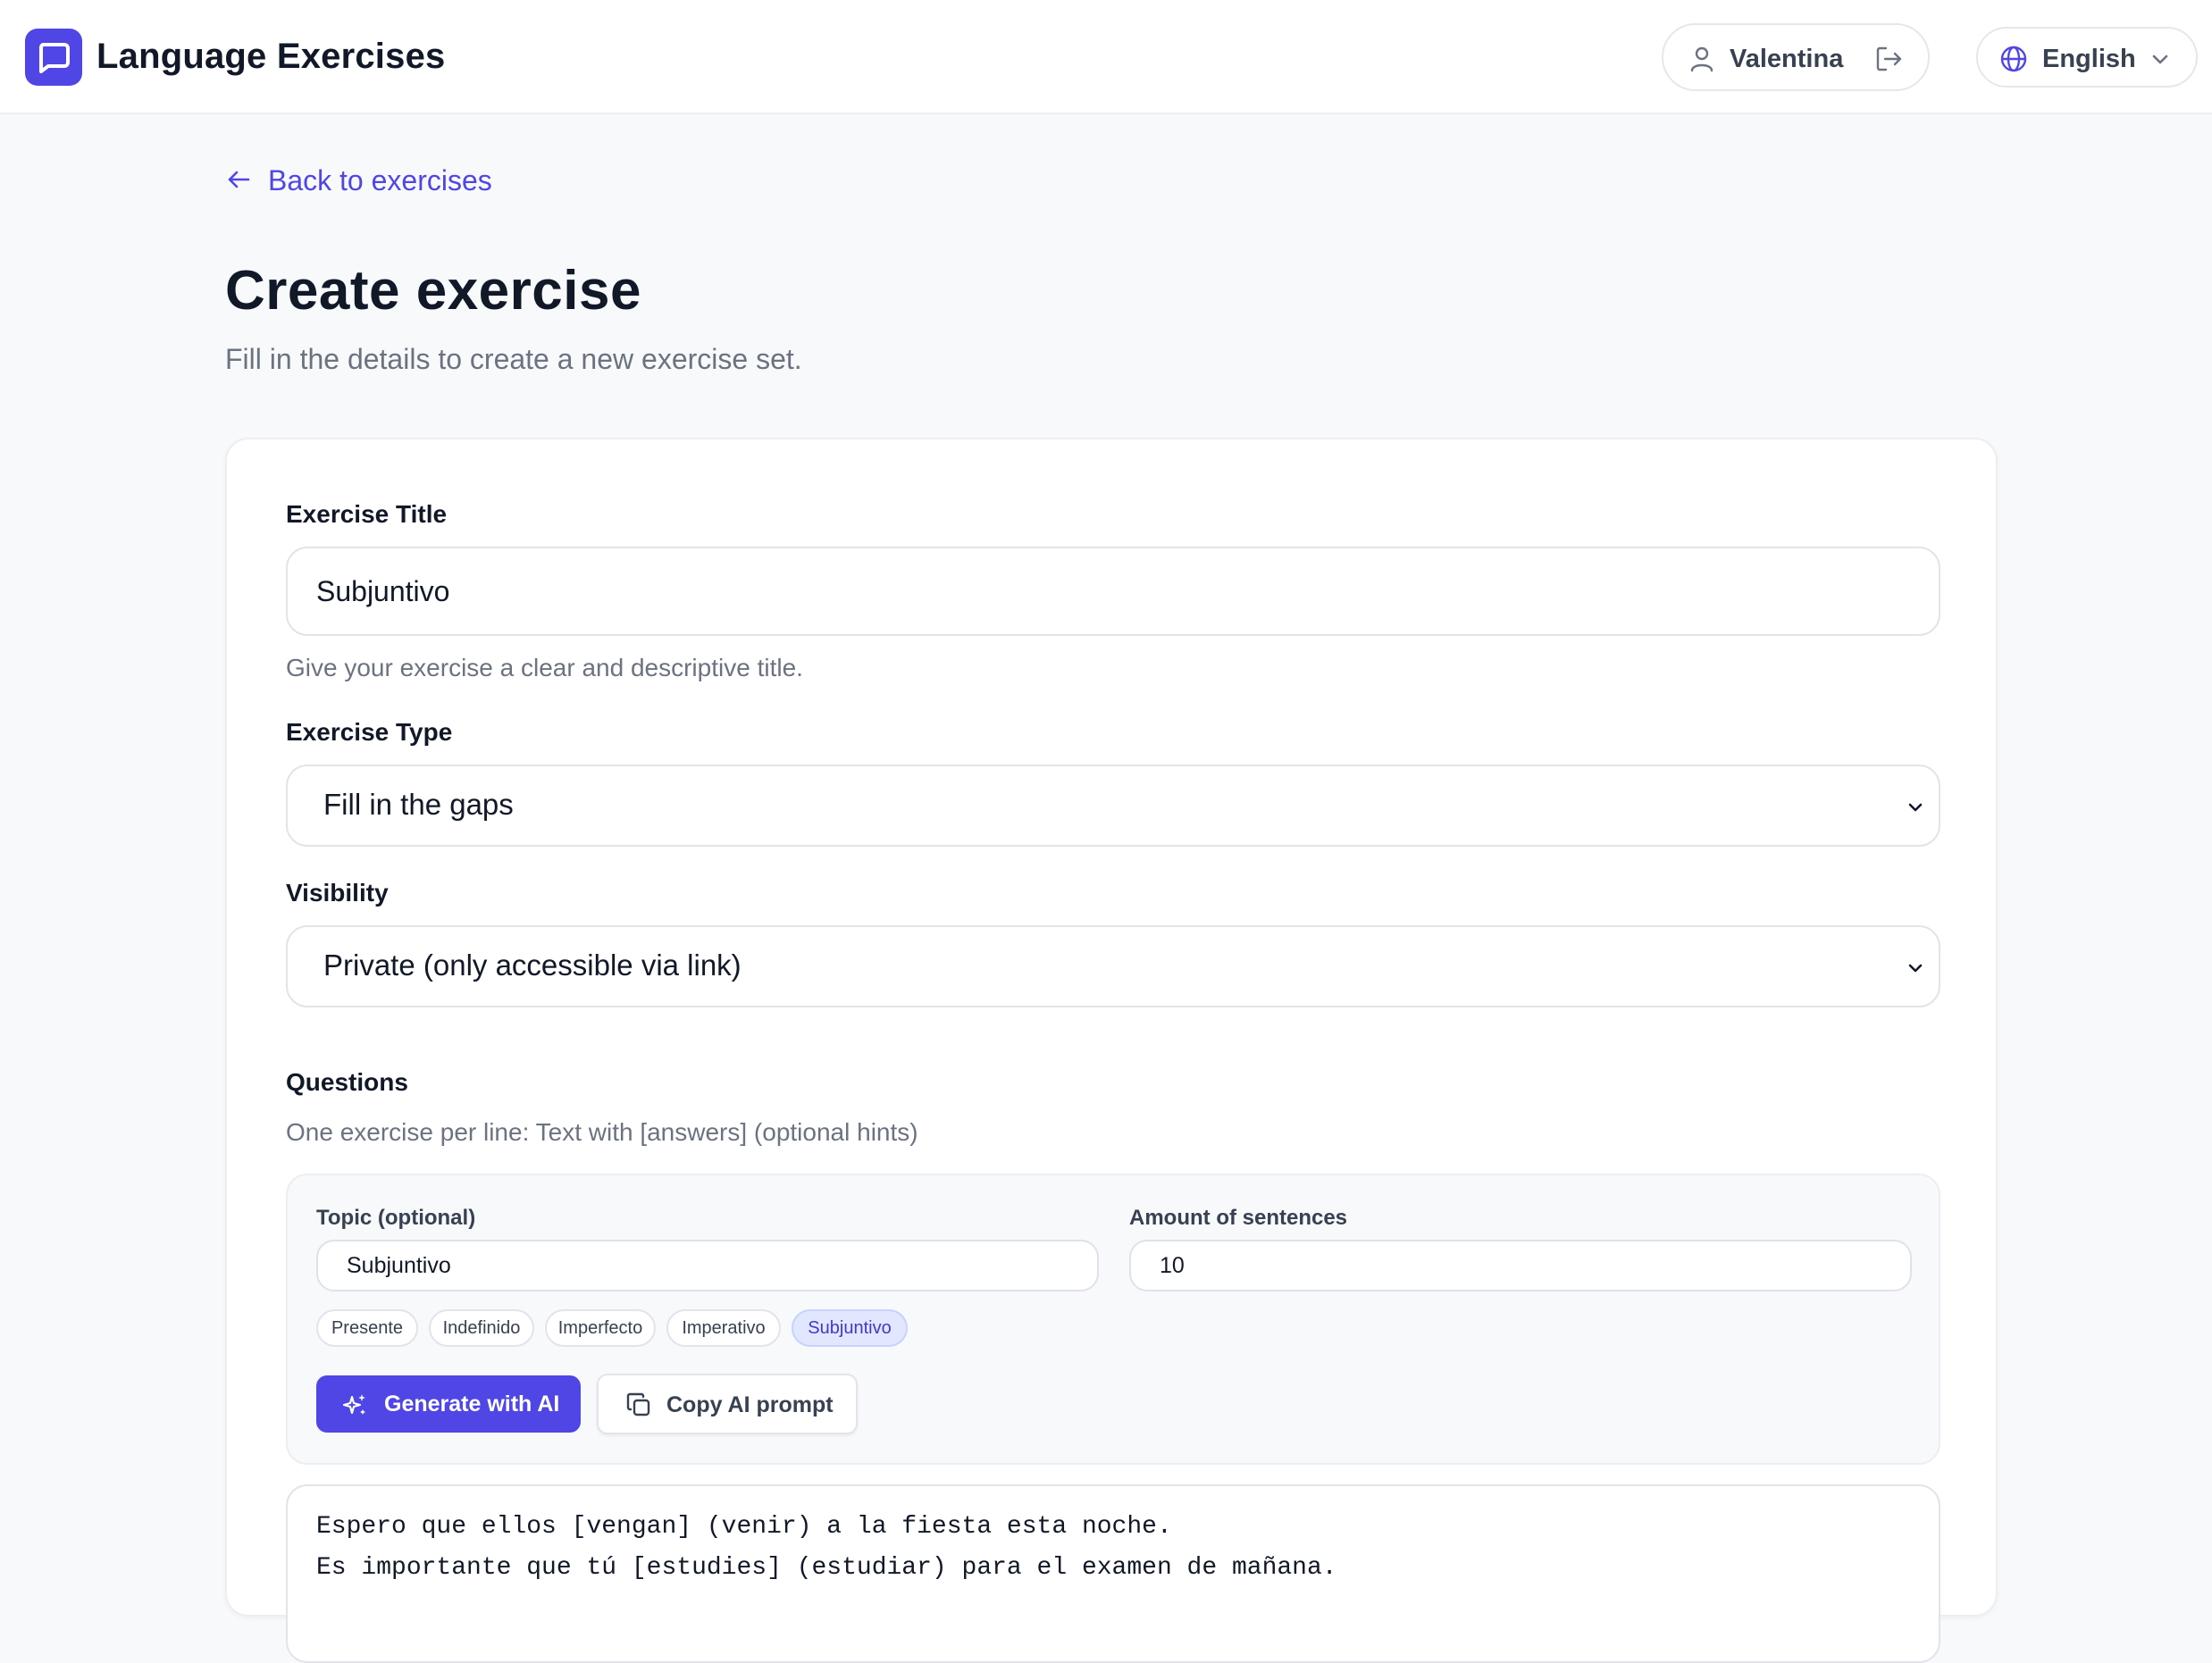 The image size is (2212, 1663). What do you see at coordinates (850, 1328) in the screenshot?
I see `chip-subjuntivo: Subjuntivo` at bounding box center [850, 1328].